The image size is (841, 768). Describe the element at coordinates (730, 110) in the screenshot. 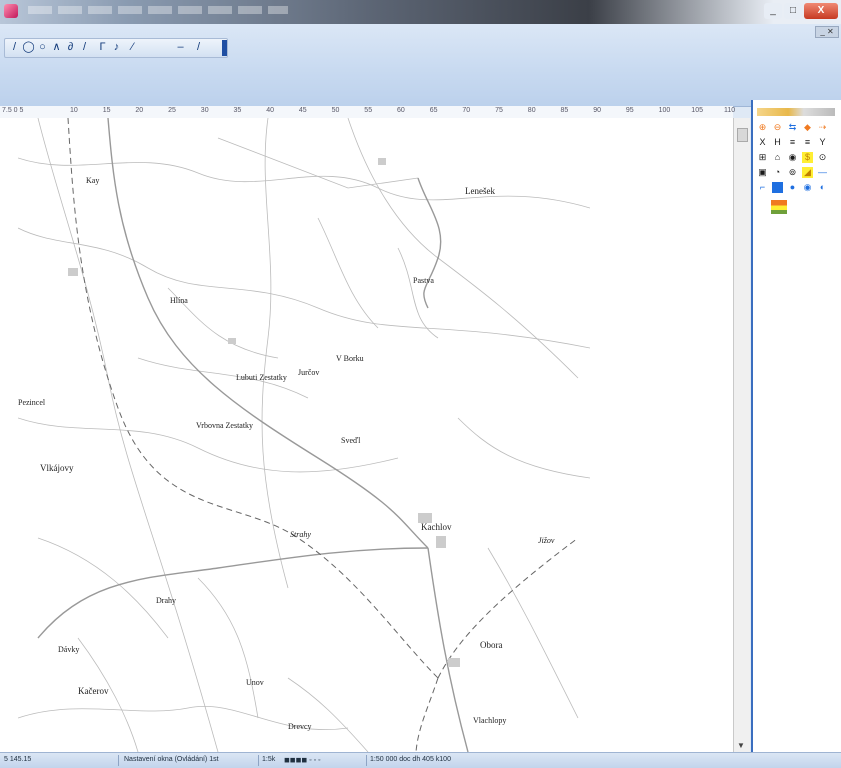

I see `ruler-tick-label: 110` at that location.